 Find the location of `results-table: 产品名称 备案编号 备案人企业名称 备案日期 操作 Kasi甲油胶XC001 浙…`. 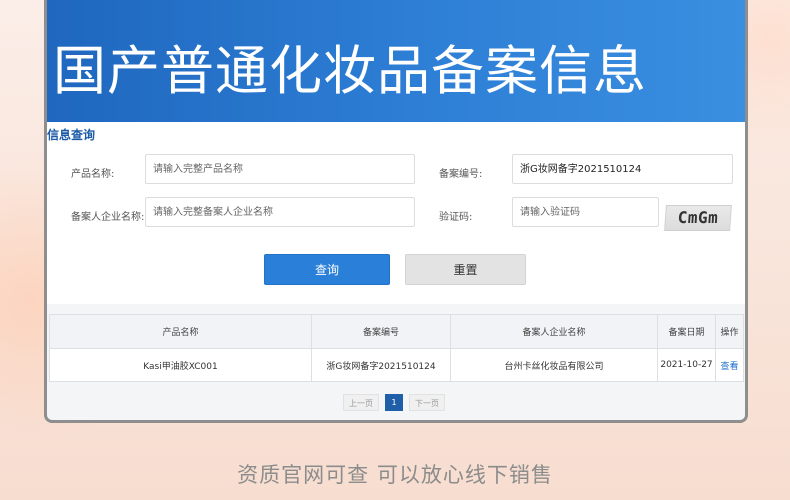

results-table: 产品名称 备案编号 备案人企业名称 备案日期 操作 Kasi甲油胶XC001 浙… is located at coordinates (396, 348).